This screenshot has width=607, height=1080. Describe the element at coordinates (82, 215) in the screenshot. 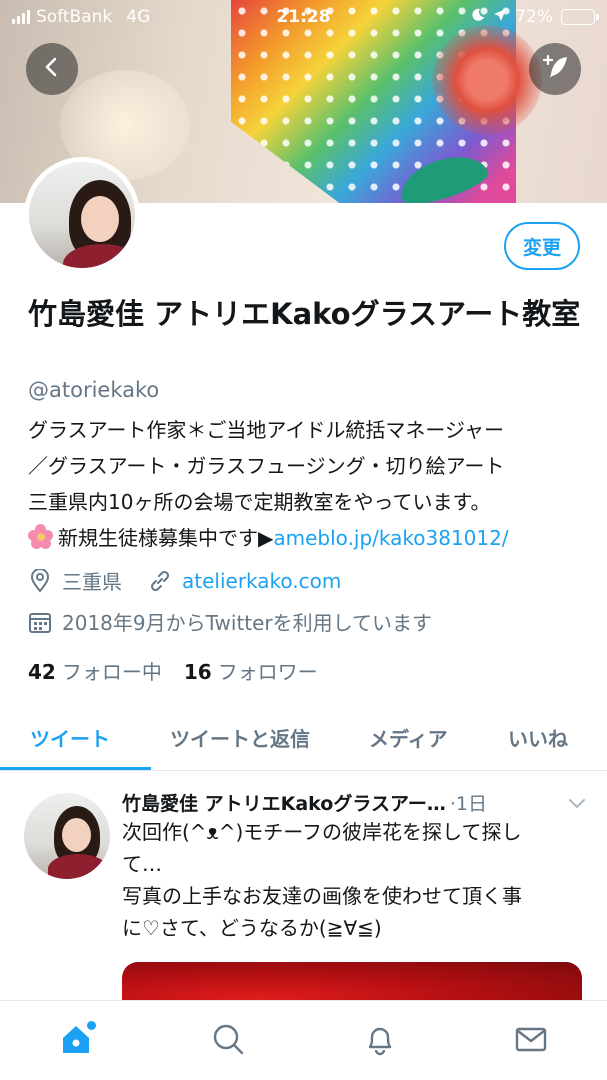

I see `profile-avatar` at that location.